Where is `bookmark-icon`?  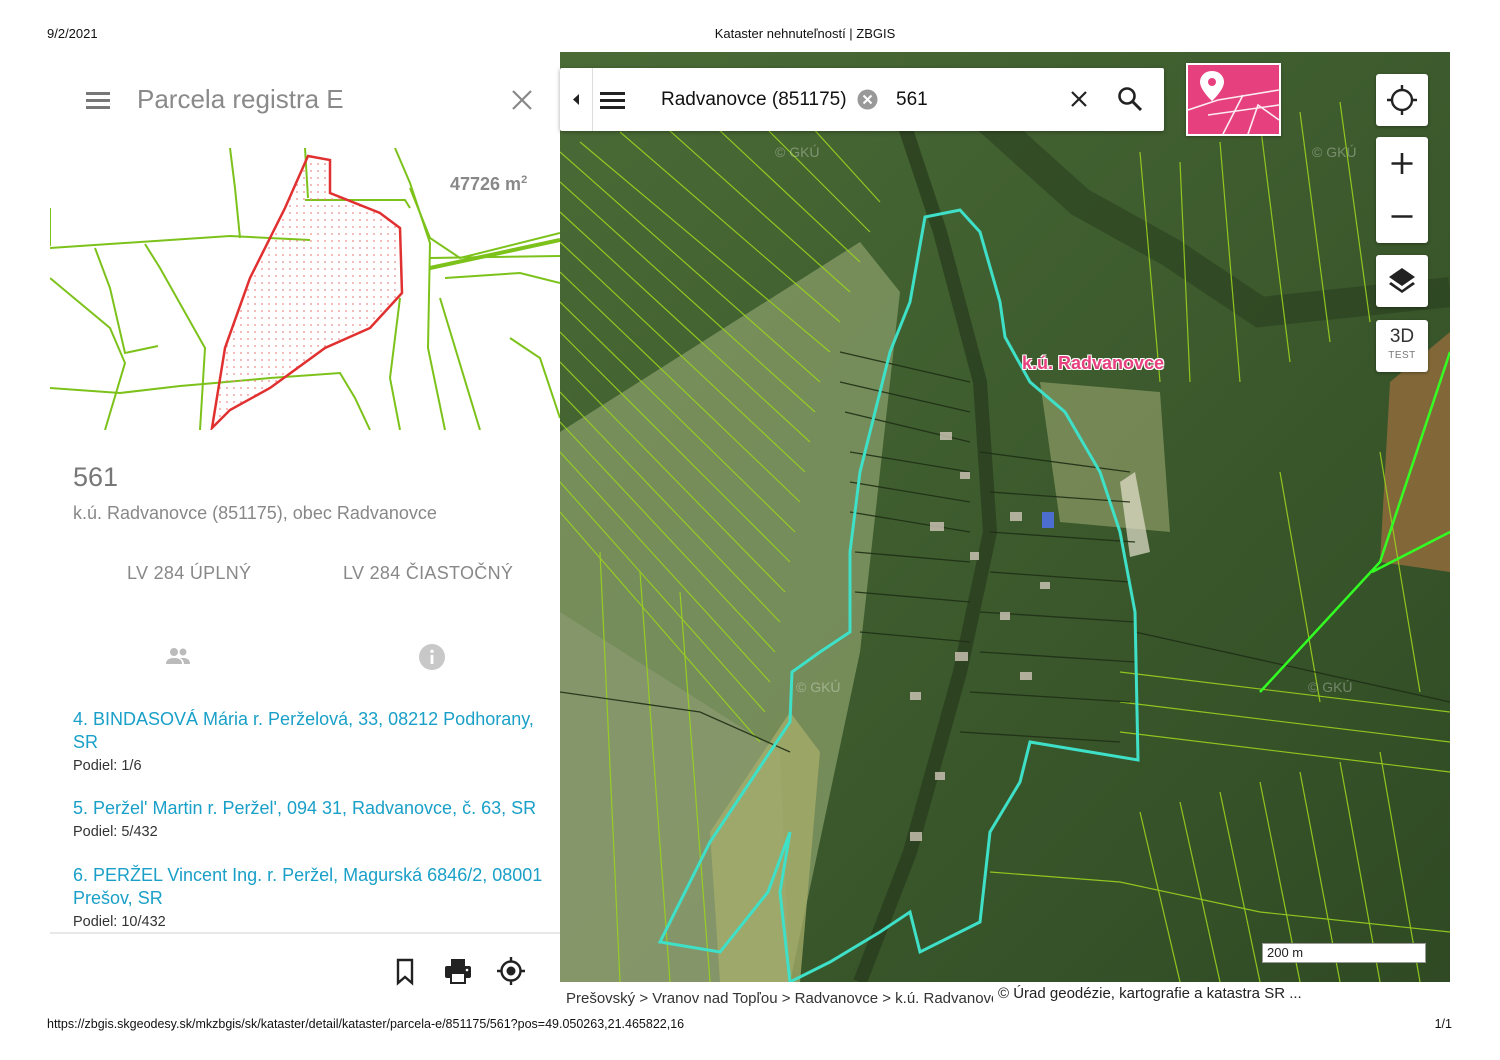 bookmark-icon is located at coordinates (405, 971).